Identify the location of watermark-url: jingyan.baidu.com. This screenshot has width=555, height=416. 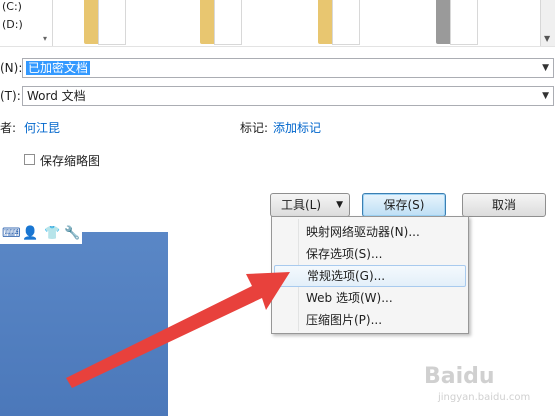
(484, 397).